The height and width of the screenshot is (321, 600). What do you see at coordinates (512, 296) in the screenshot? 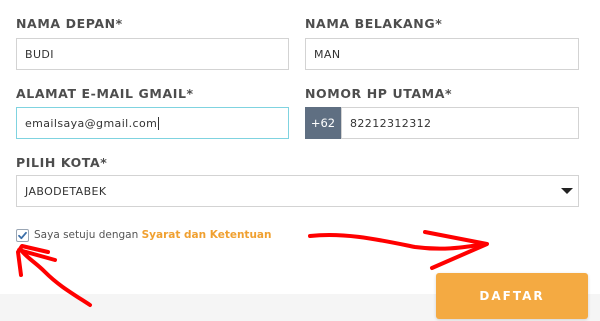
I see `register-button: DAFTAR` at bounding box center [512, 296].